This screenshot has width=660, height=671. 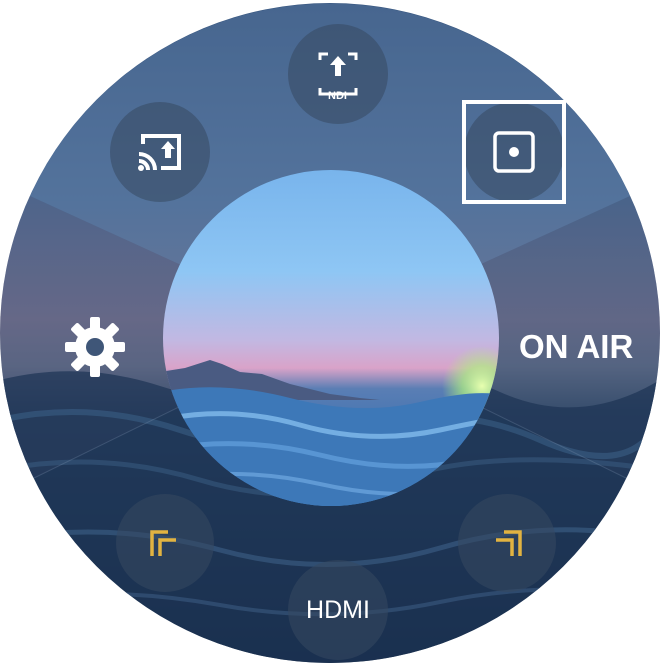 I want to click on focus-highlight, so click(x=514, y=152).